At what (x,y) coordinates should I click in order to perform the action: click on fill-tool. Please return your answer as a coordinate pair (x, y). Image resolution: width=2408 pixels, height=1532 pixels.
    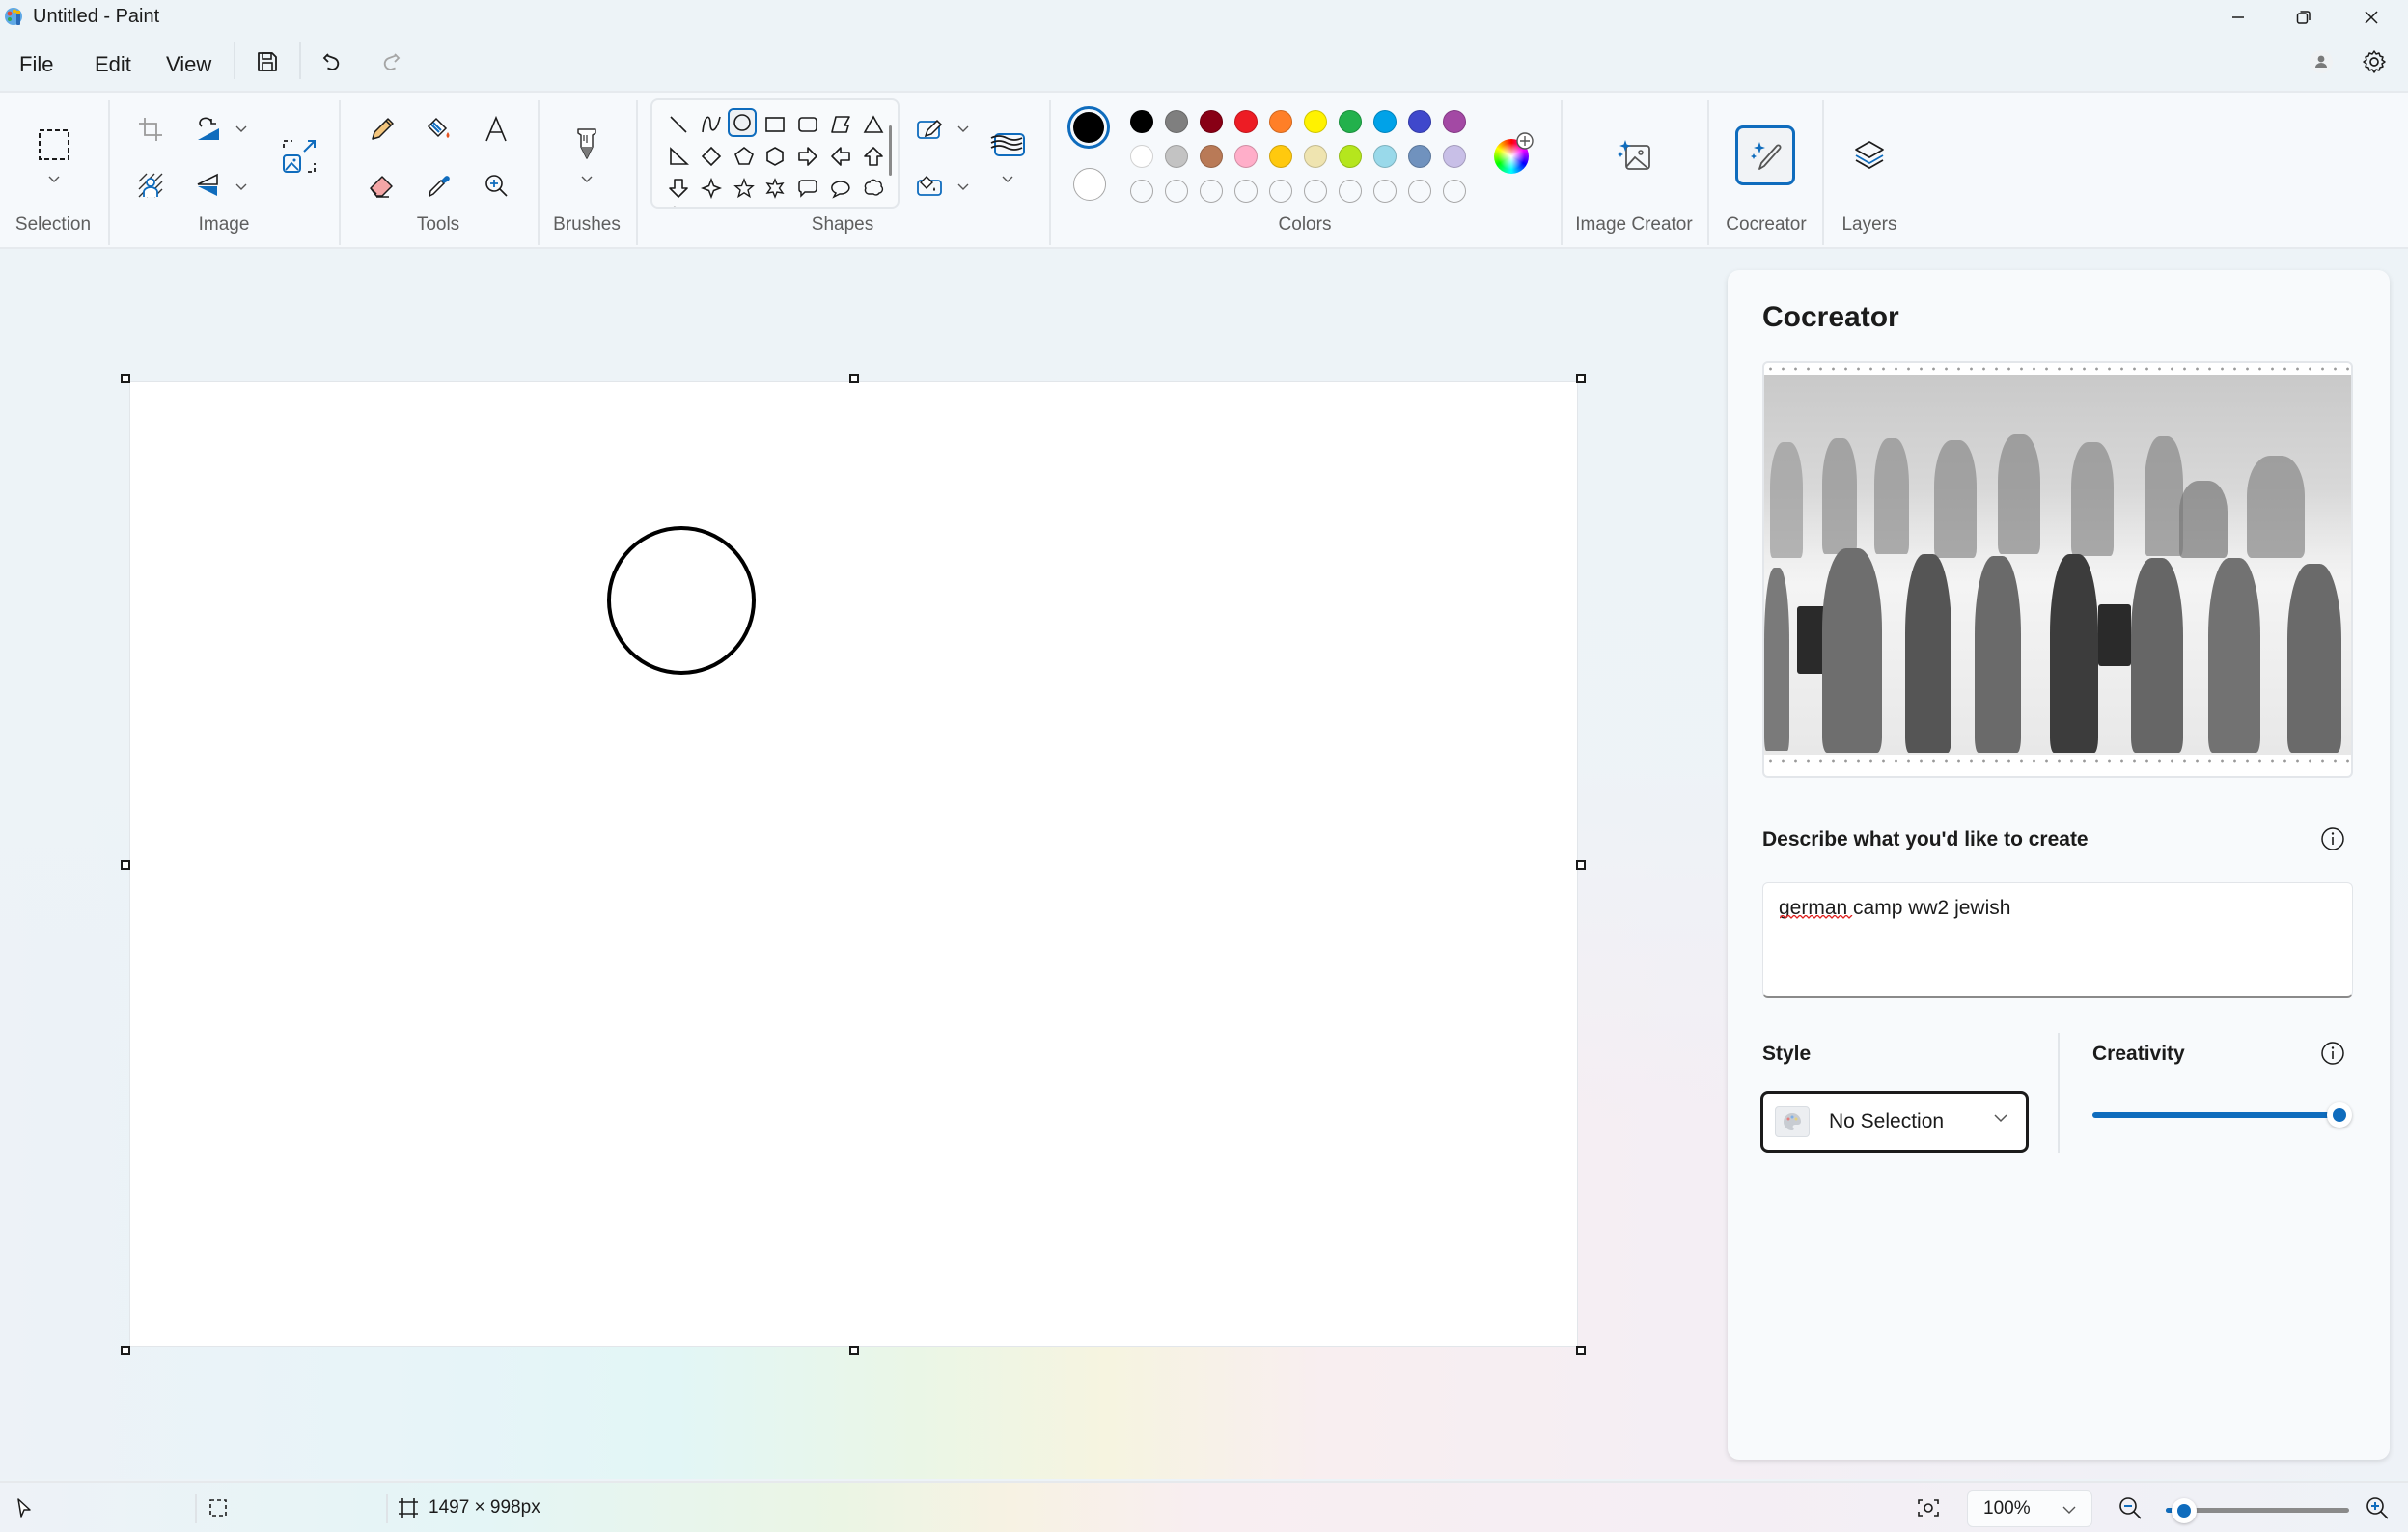
    Looking at the image, I should click on (439, 129).